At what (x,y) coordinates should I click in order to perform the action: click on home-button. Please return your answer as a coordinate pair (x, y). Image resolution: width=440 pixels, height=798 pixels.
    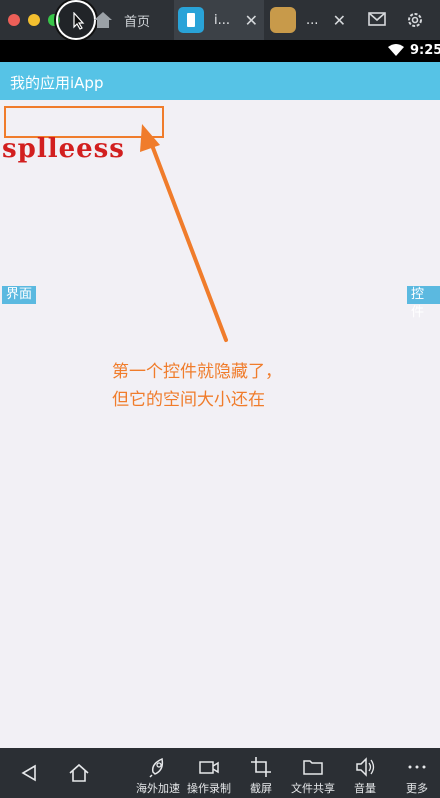
    Looking at the image, I should click on (79, 773).